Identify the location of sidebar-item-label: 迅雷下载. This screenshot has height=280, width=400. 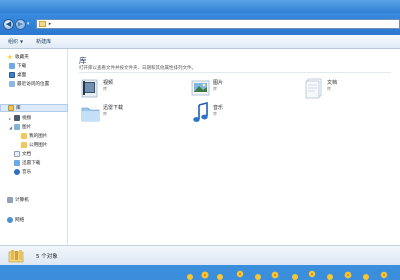
(31, 163).